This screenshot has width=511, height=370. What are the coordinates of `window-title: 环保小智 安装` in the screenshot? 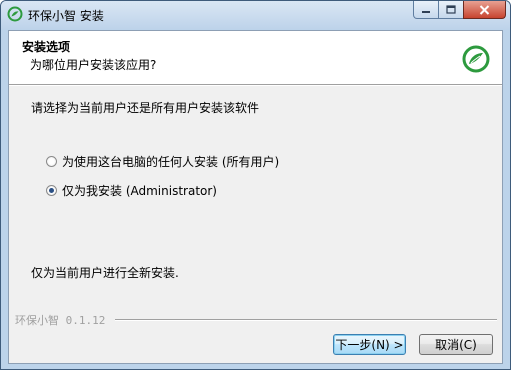 It's located at (66, 16).